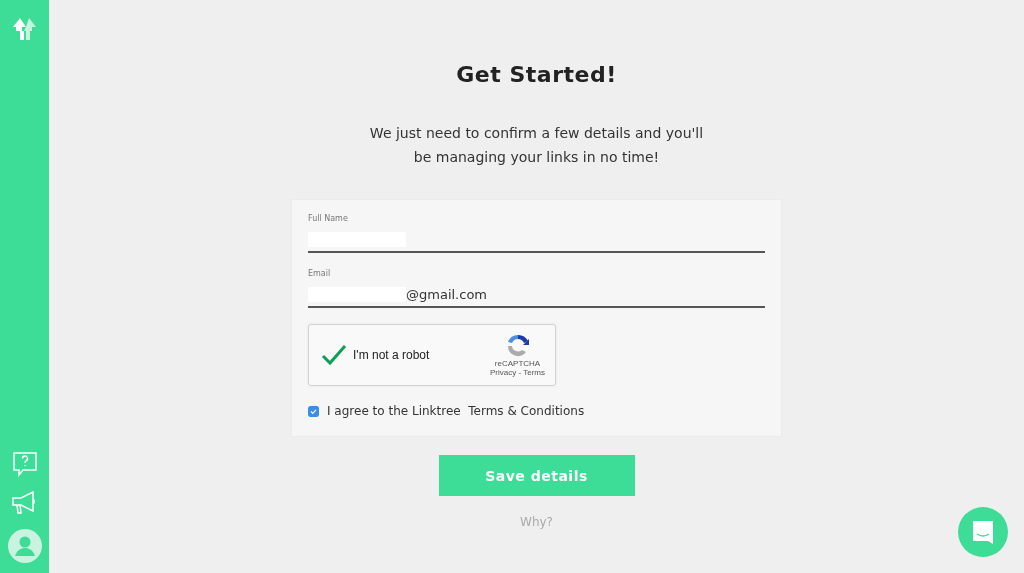  Describe the element at coordinates (536, 233) in the screenshot. I see `text-field: Full Name` at that location.